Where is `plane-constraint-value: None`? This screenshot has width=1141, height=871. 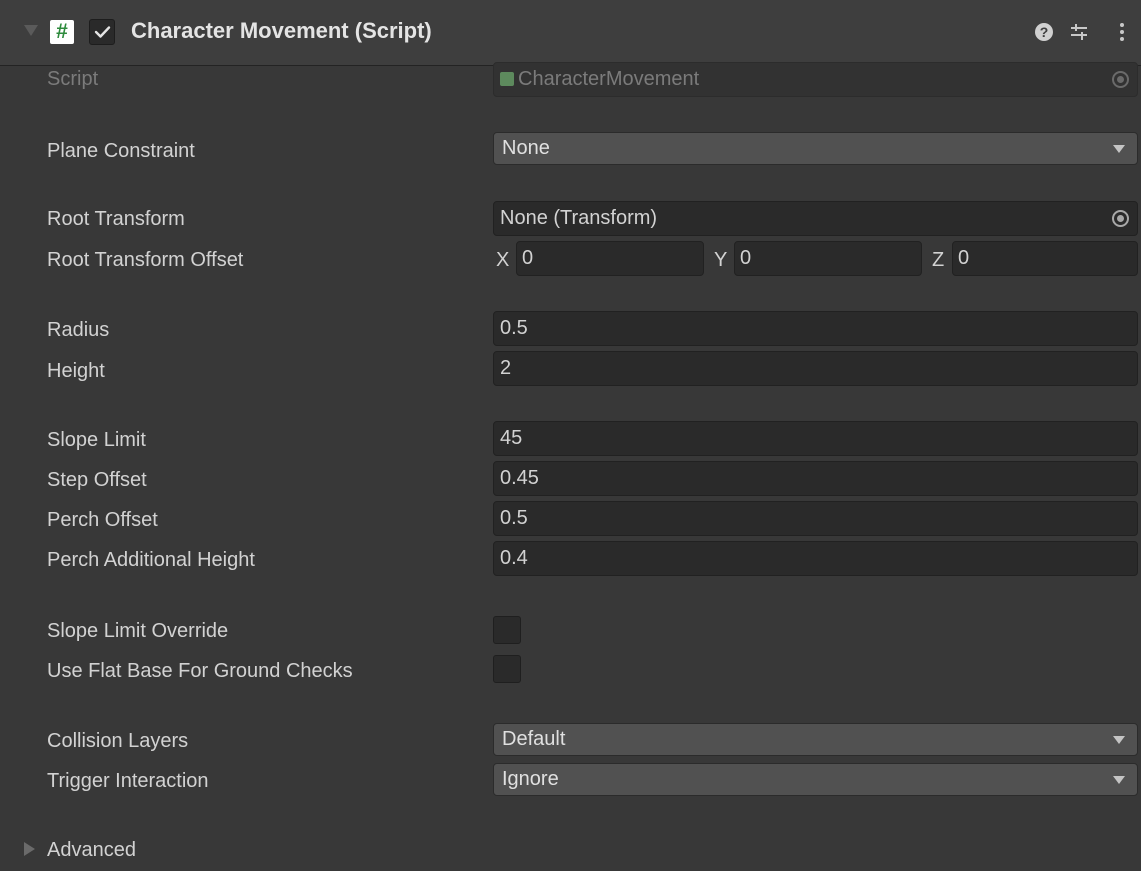
plane-constraint-value: None is located at coordinates (526, 148).